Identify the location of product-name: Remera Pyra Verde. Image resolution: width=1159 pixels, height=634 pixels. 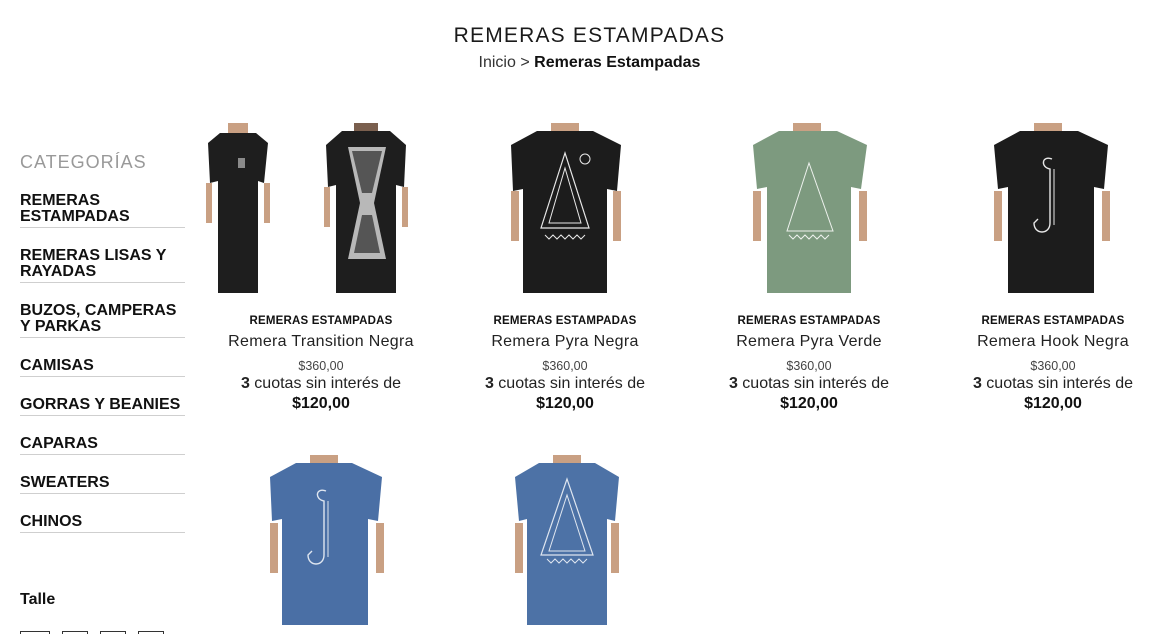
(809, 342).